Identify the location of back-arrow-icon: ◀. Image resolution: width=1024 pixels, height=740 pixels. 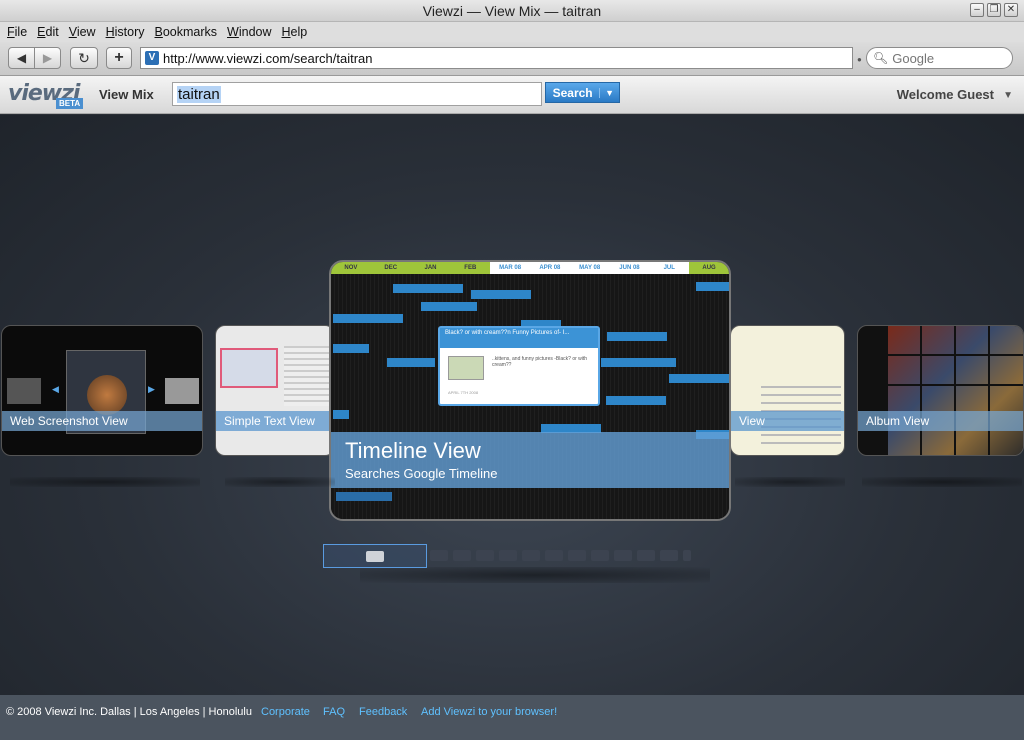
(21, 58).